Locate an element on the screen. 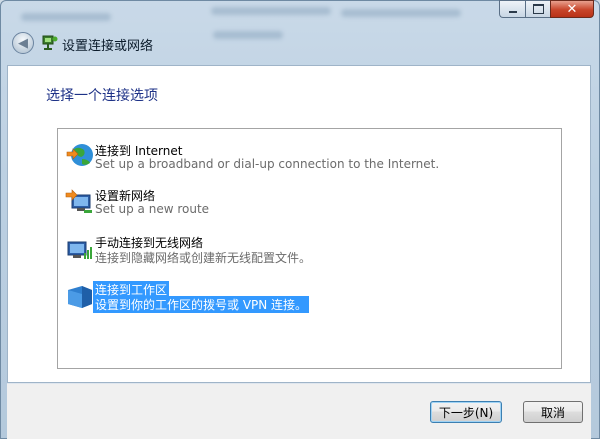 The height and width of the screenshot is (439, 600). minimize-icon is located at coordinates (512, 12).